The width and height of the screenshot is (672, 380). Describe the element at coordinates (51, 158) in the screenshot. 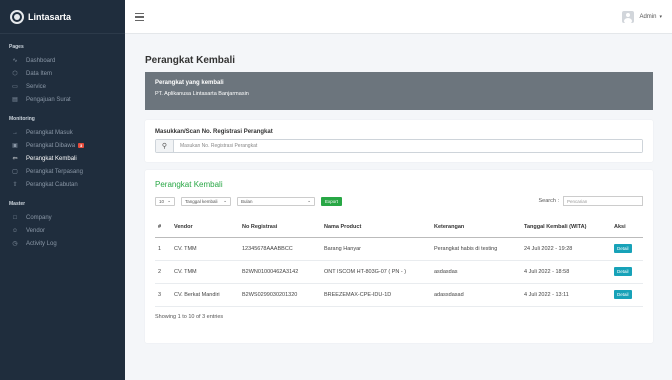

I see `sidebar-item-label: Perangkat Kembali` at that location.